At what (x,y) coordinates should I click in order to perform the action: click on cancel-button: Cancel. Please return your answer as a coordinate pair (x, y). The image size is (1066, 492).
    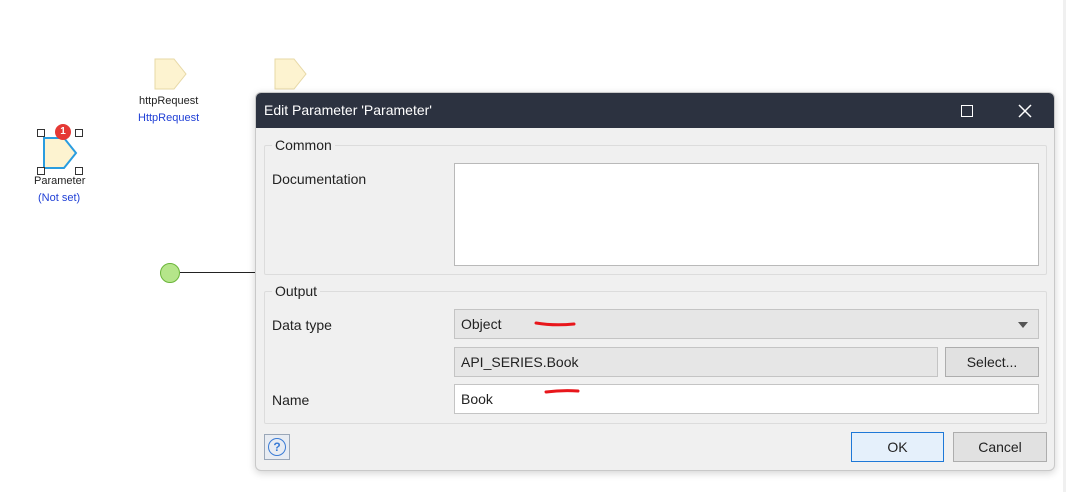
    Looking at the image, I should click on (1000, 447).